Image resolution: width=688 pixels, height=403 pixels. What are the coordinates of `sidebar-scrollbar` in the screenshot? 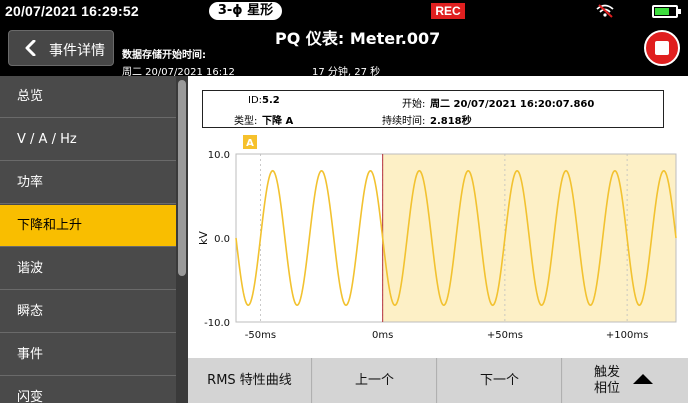 It's located at (182, 239).